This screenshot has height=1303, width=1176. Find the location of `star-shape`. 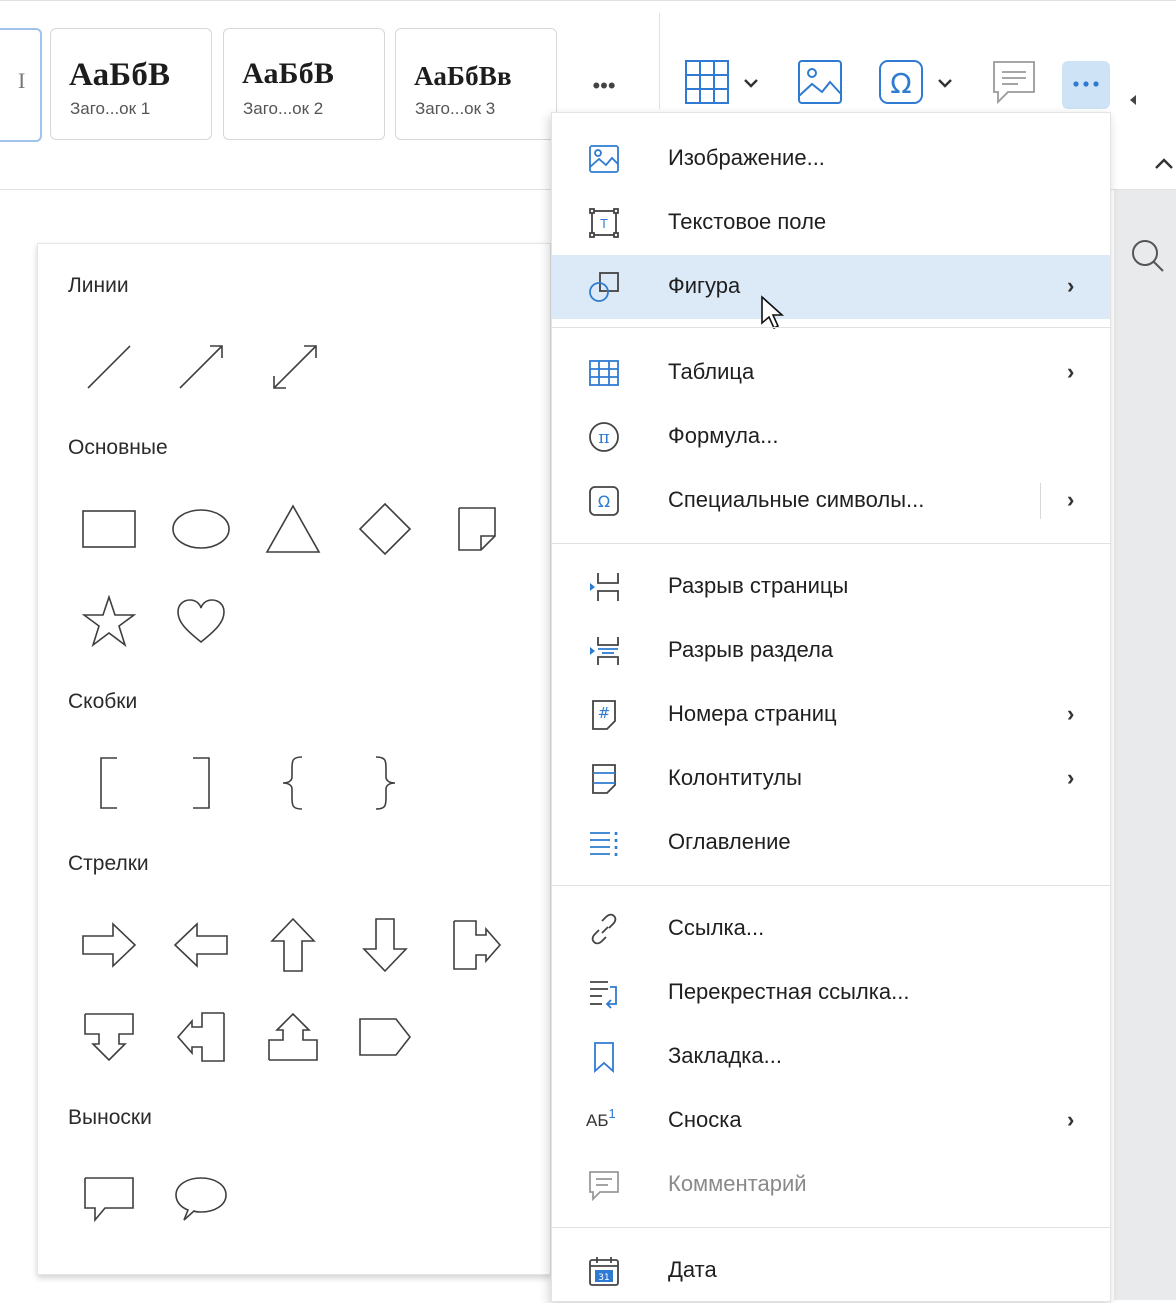

star-shape is located at coordinates (109, 621).